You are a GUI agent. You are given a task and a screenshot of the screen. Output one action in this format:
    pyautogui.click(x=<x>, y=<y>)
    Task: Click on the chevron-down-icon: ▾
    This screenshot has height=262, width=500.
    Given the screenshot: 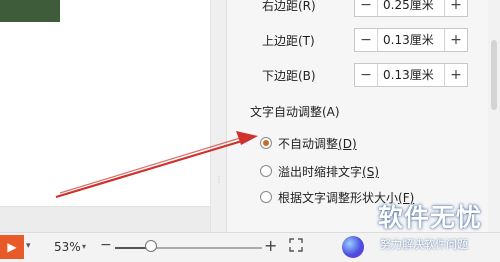 What is the action you would take?
    pyautogui.click(x=28, y=246)
    